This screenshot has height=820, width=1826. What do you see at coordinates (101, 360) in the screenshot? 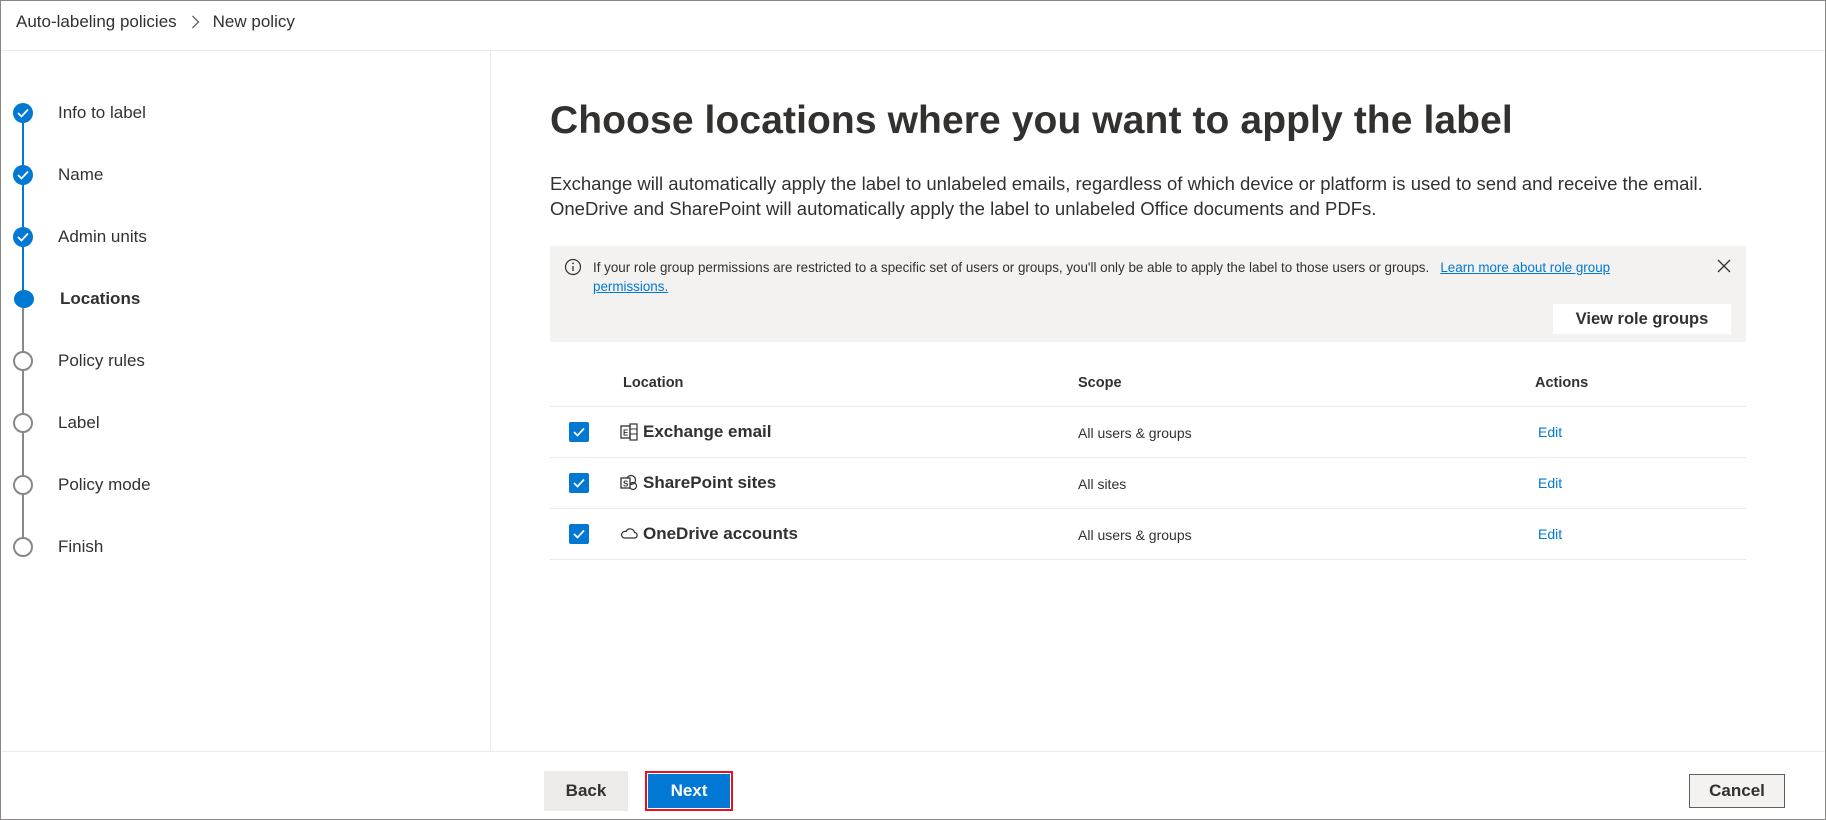
I see `step-label: Policy rules` at bounding box center [101, 360].